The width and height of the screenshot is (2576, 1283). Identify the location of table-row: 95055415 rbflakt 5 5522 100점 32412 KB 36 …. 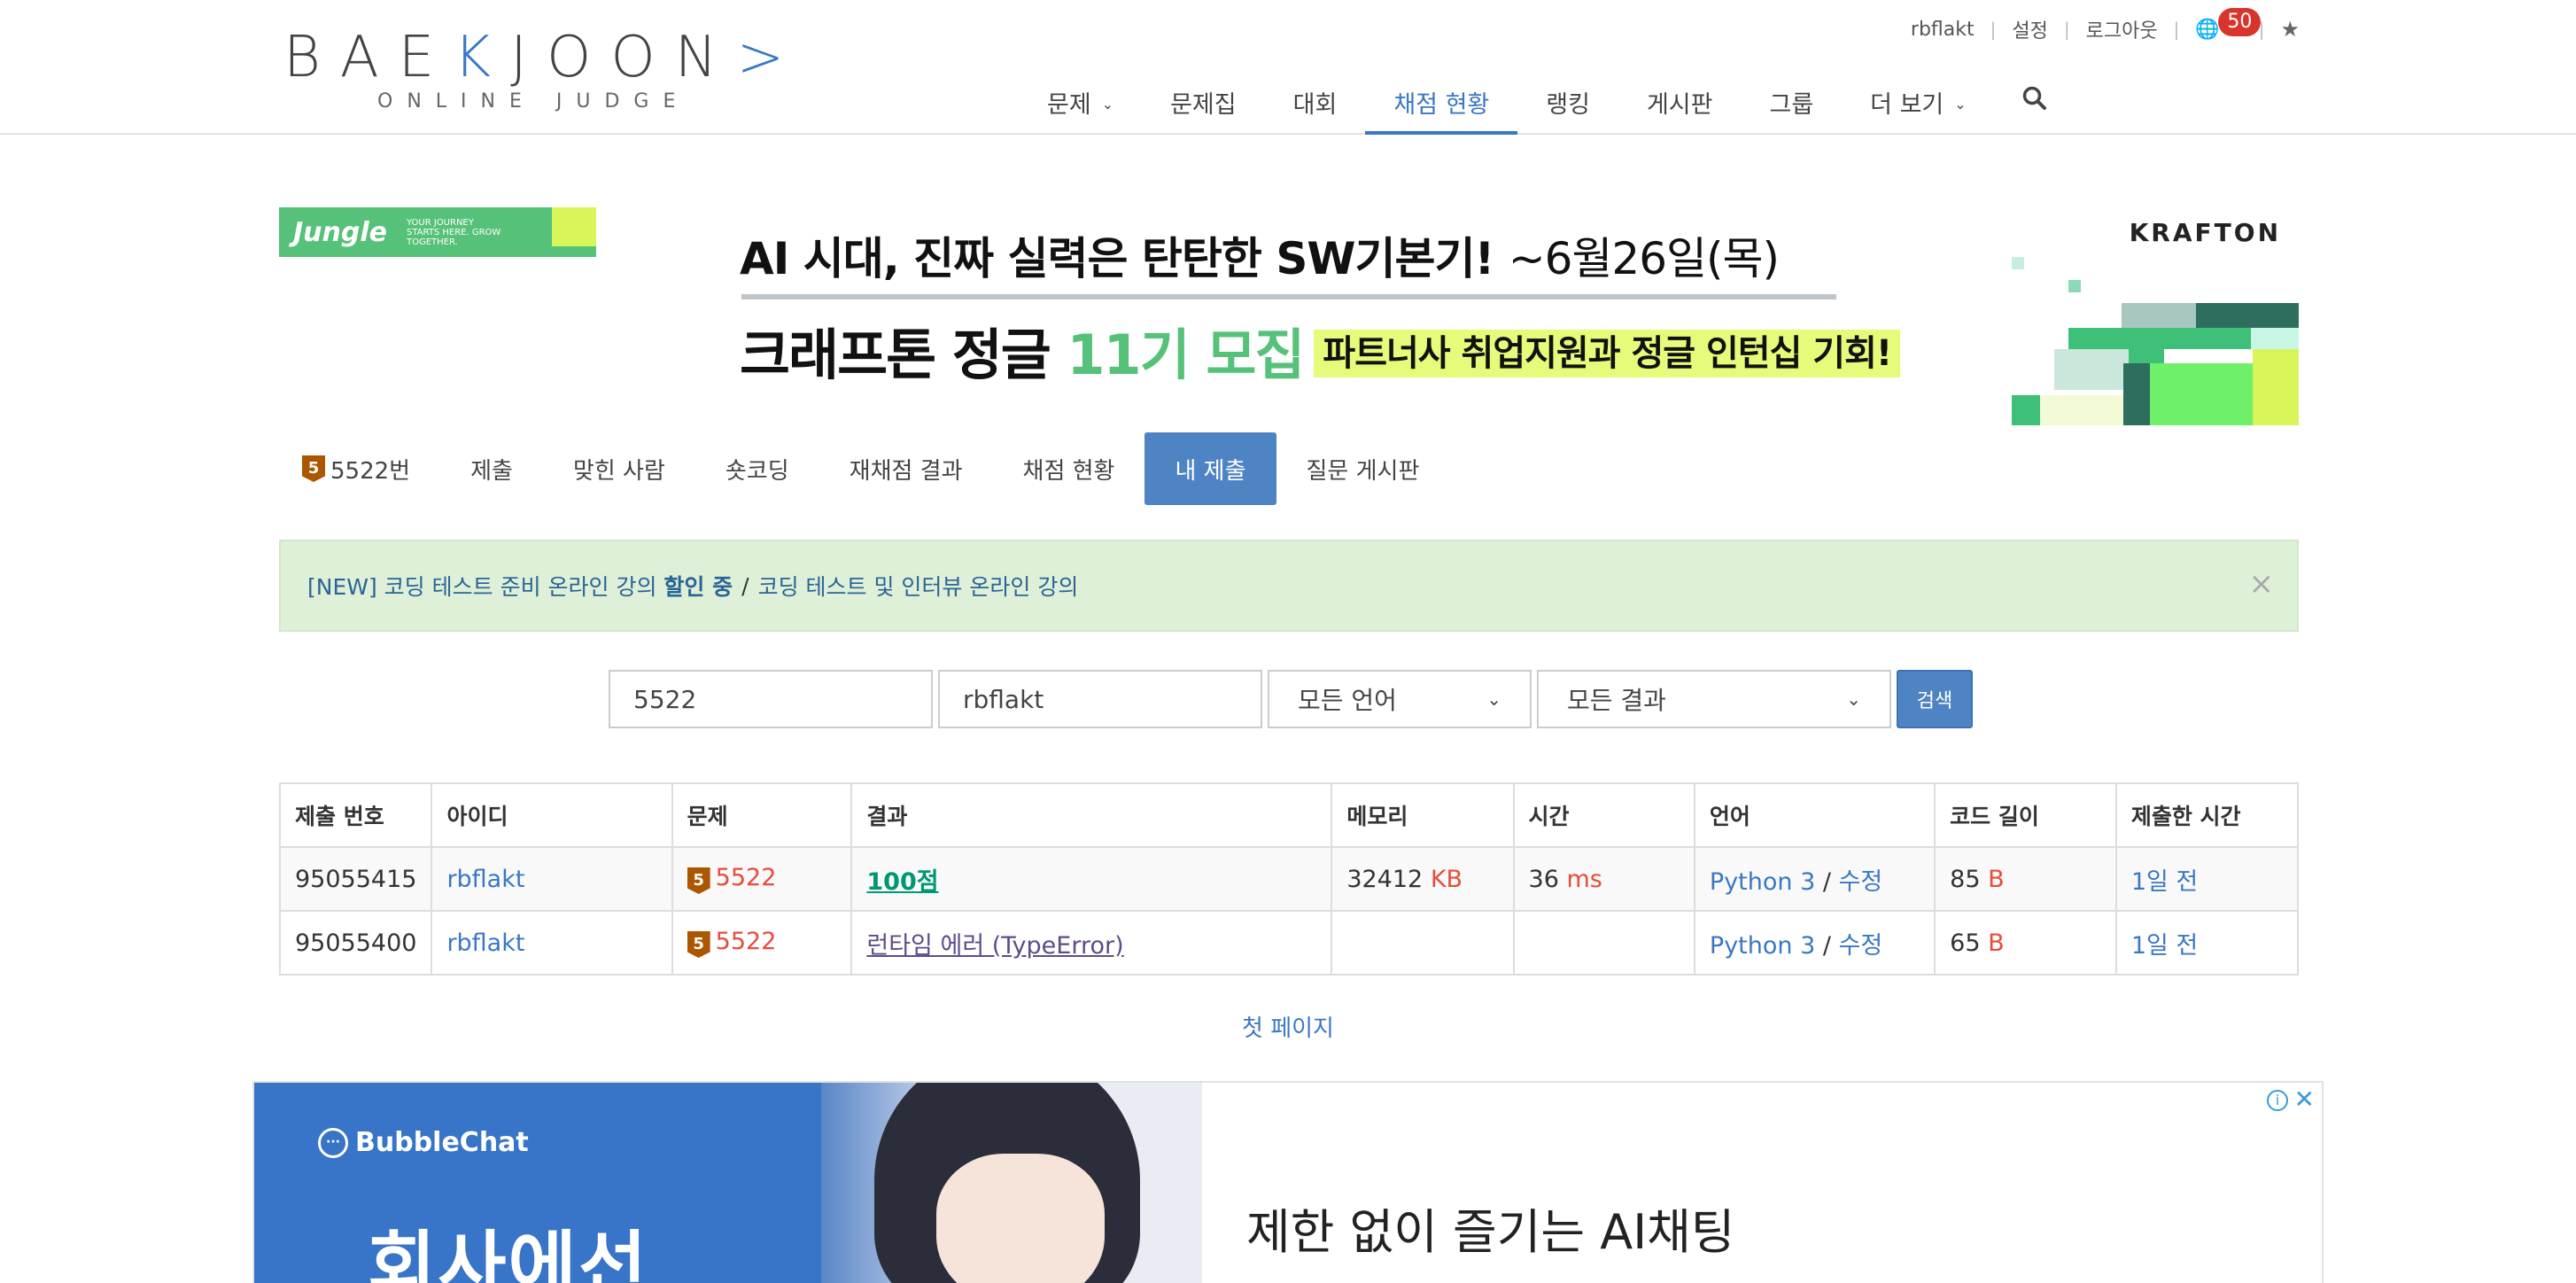
(1289, 879).